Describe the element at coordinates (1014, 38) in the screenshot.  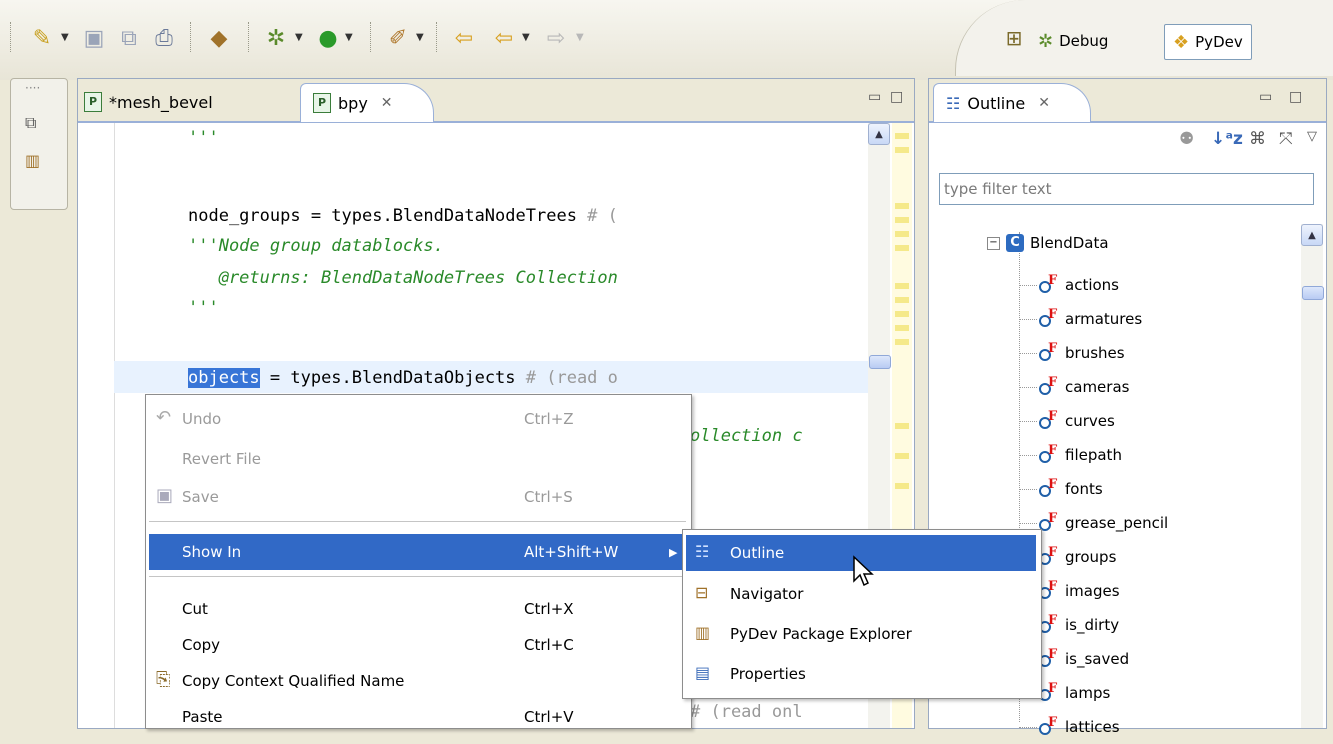
I see `open-perspective-icon: ⊞` at that location.